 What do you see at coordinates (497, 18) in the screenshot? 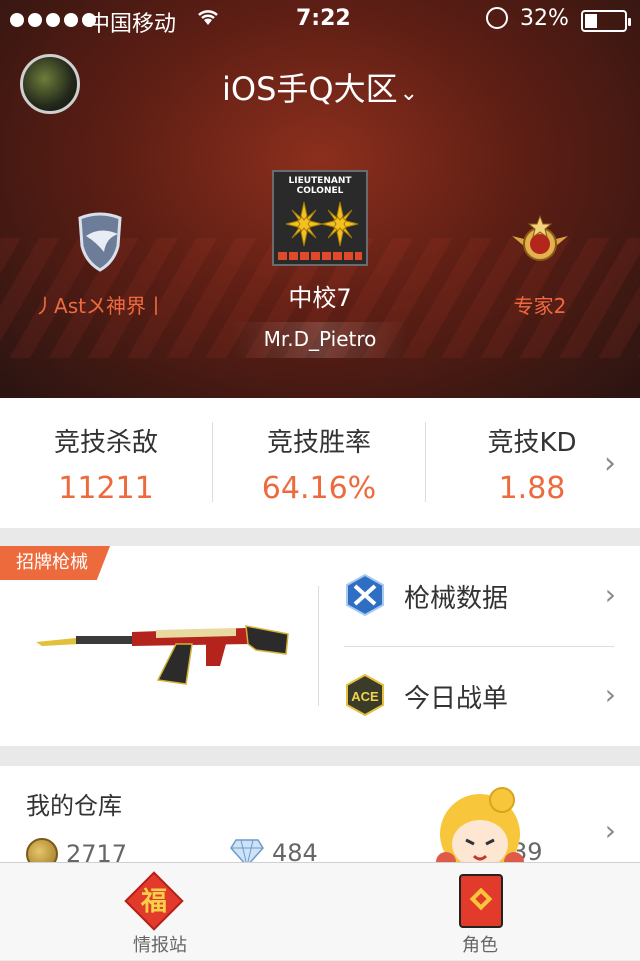
I see `rotation-lock-icon` at bounding box center [497, 18].